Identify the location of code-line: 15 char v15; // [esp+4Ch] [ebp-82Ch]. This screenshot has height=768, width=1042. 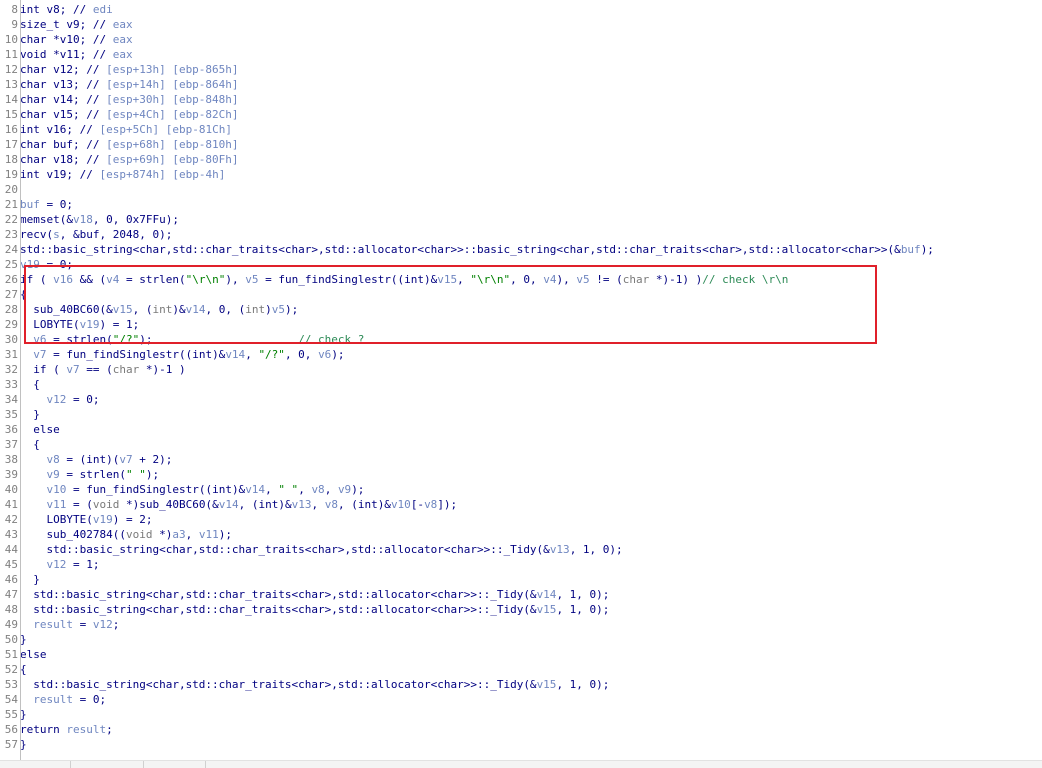
(521, 114).